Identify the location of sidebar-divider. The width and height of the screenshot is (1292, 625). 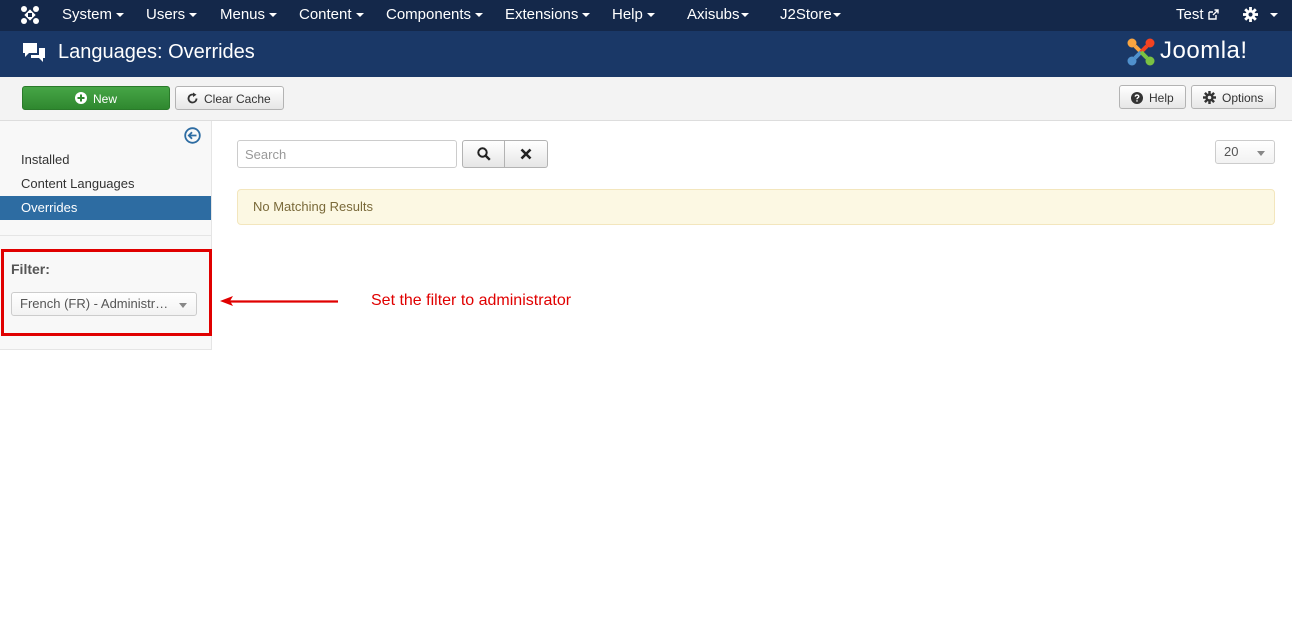
(105, 235).